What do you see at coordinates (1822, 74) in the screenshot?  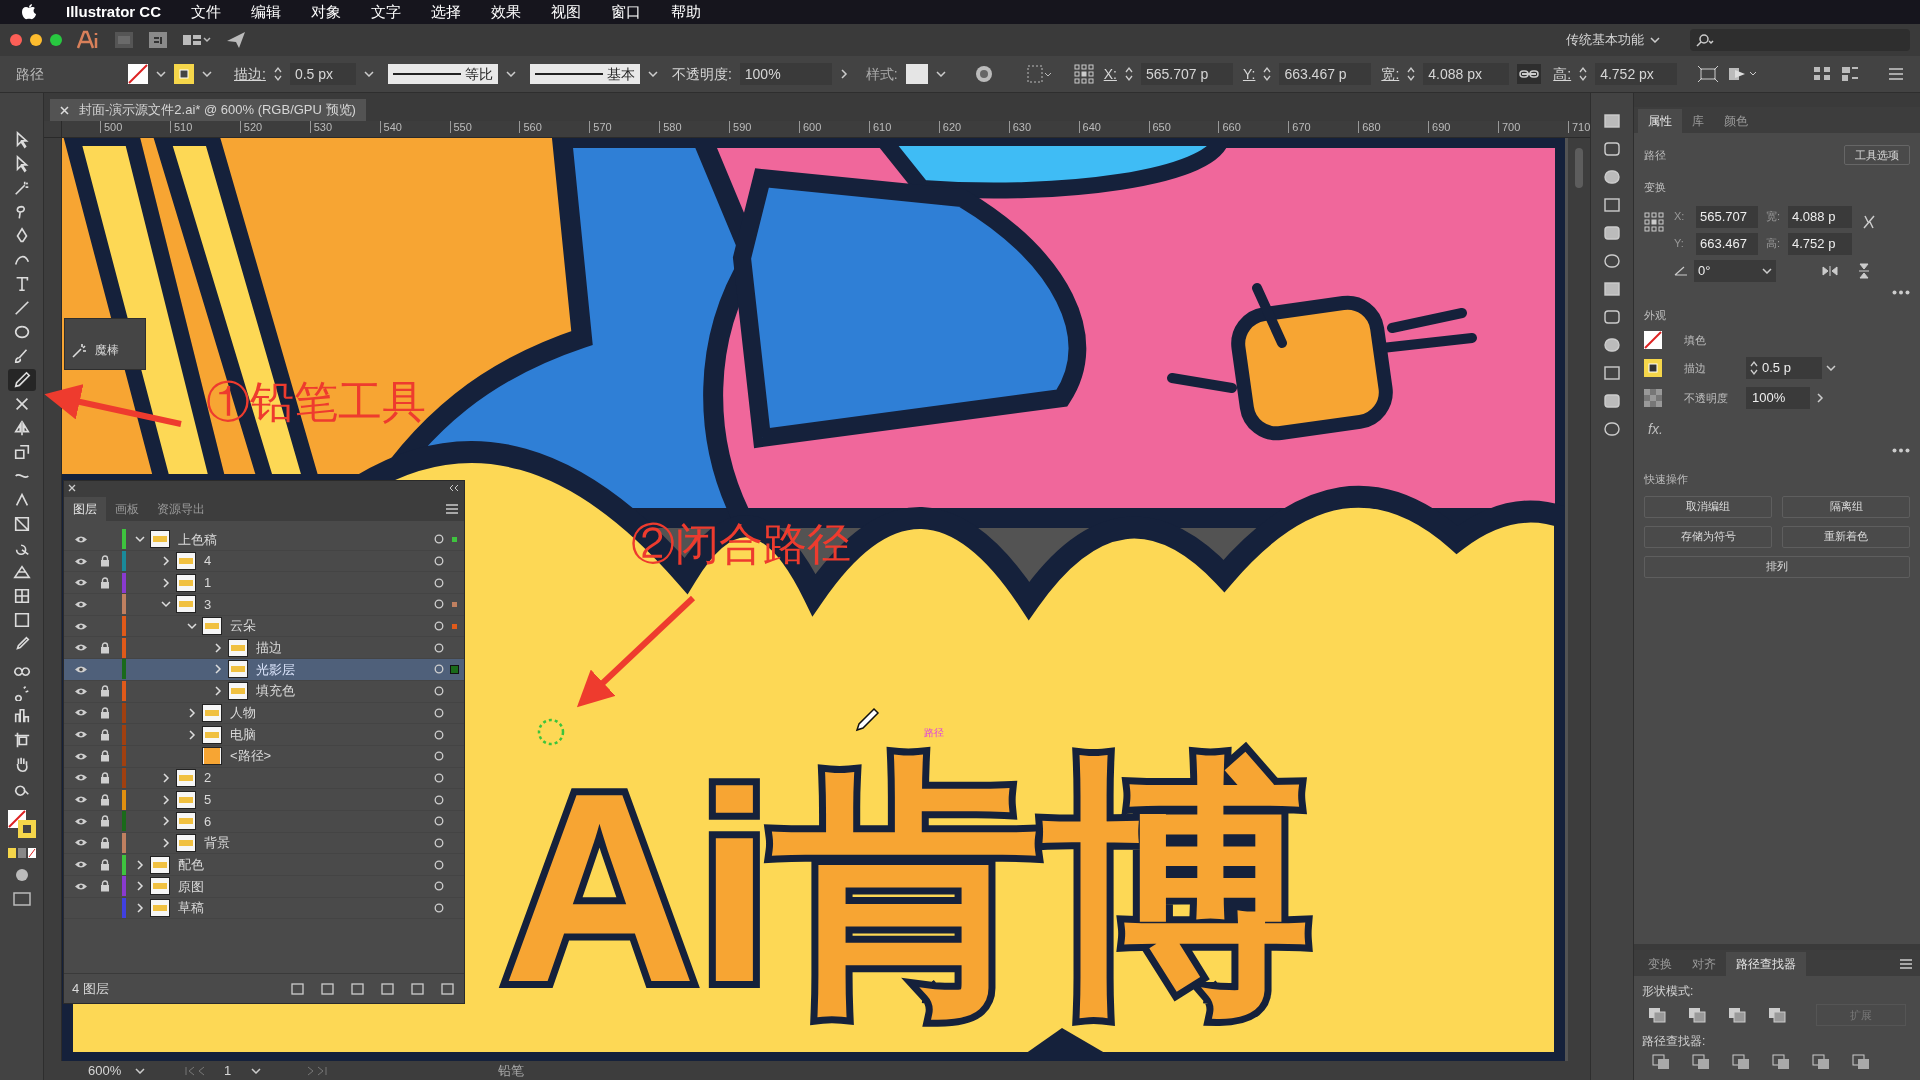 I see `align-icon` at bounding box center [1822, 74].